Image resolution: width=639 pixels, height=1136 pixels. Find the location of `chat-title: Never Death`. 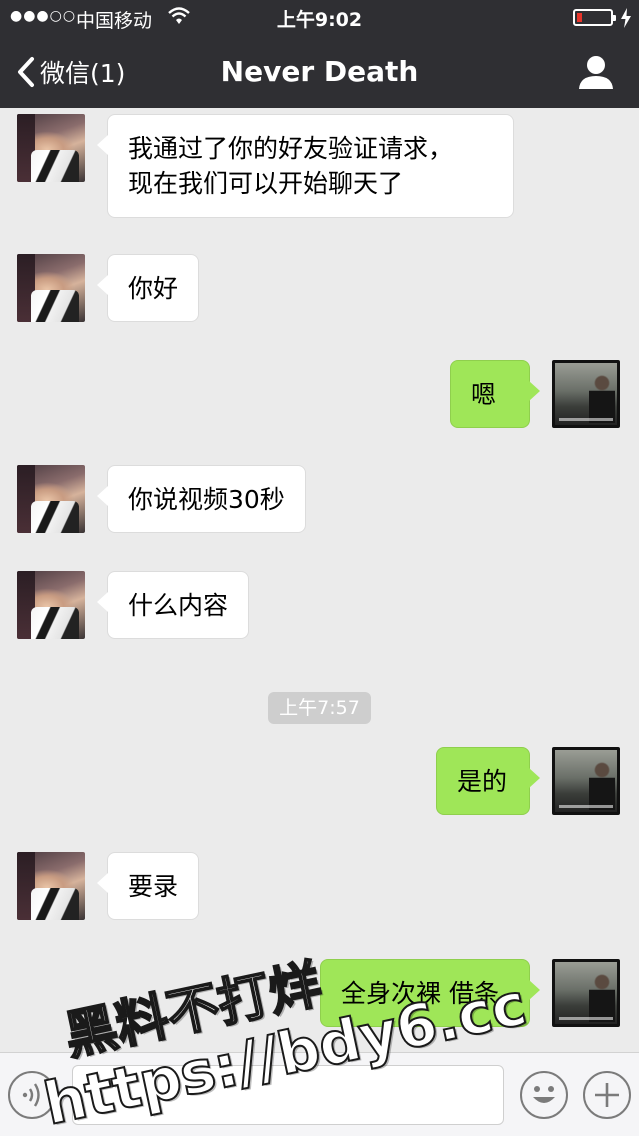

chat-title: Never Death is located at coordinates (319, 71).